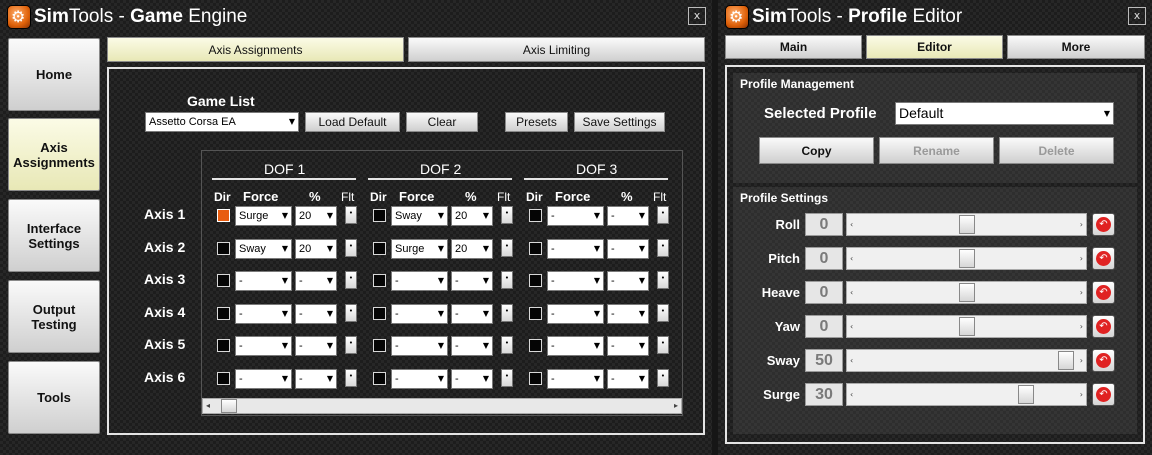 The width and height of the screenshot is (1152, 455). What do you see at coordinates (1056, 150) in the screenshot?
I see `delete-button: Delete` at bounding box center [1056, 150].